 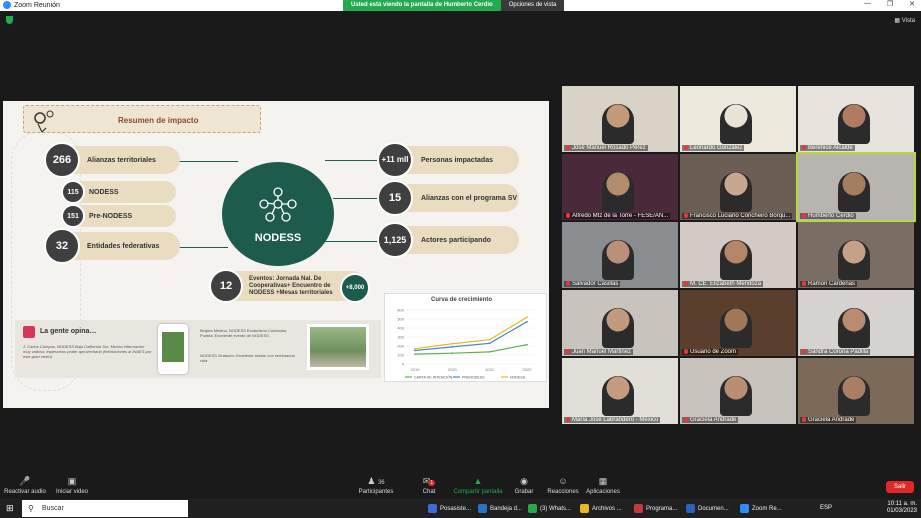 I want to click on participant-tile: María José Labrandero - México, so click(x=620, y=391).